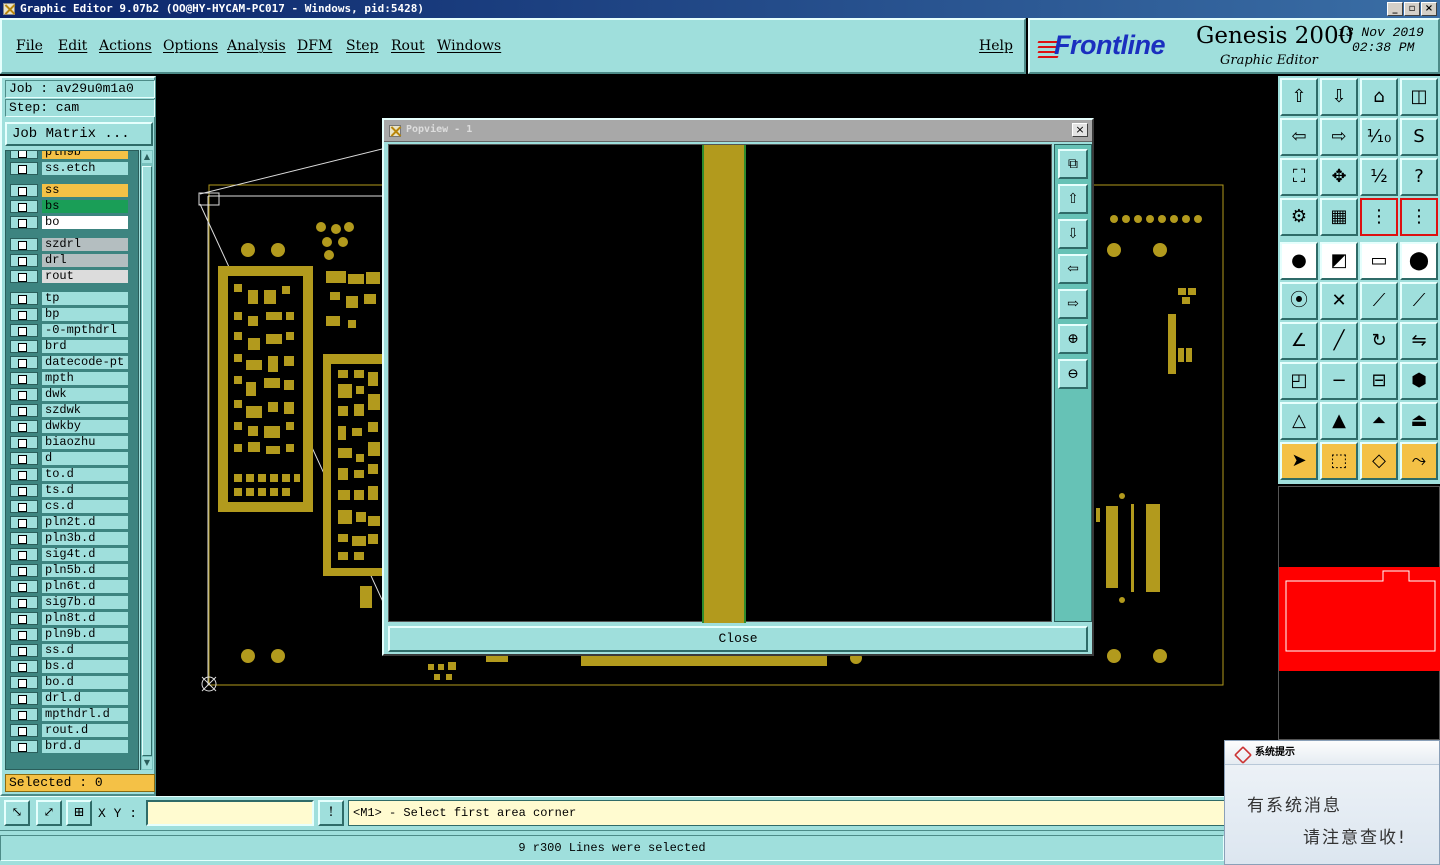 The width and height of the screenshot is (1440, 865). Describe the element at coordinates (68, 426) in the screenshot. I see `layer-row: dwkby` at that location.